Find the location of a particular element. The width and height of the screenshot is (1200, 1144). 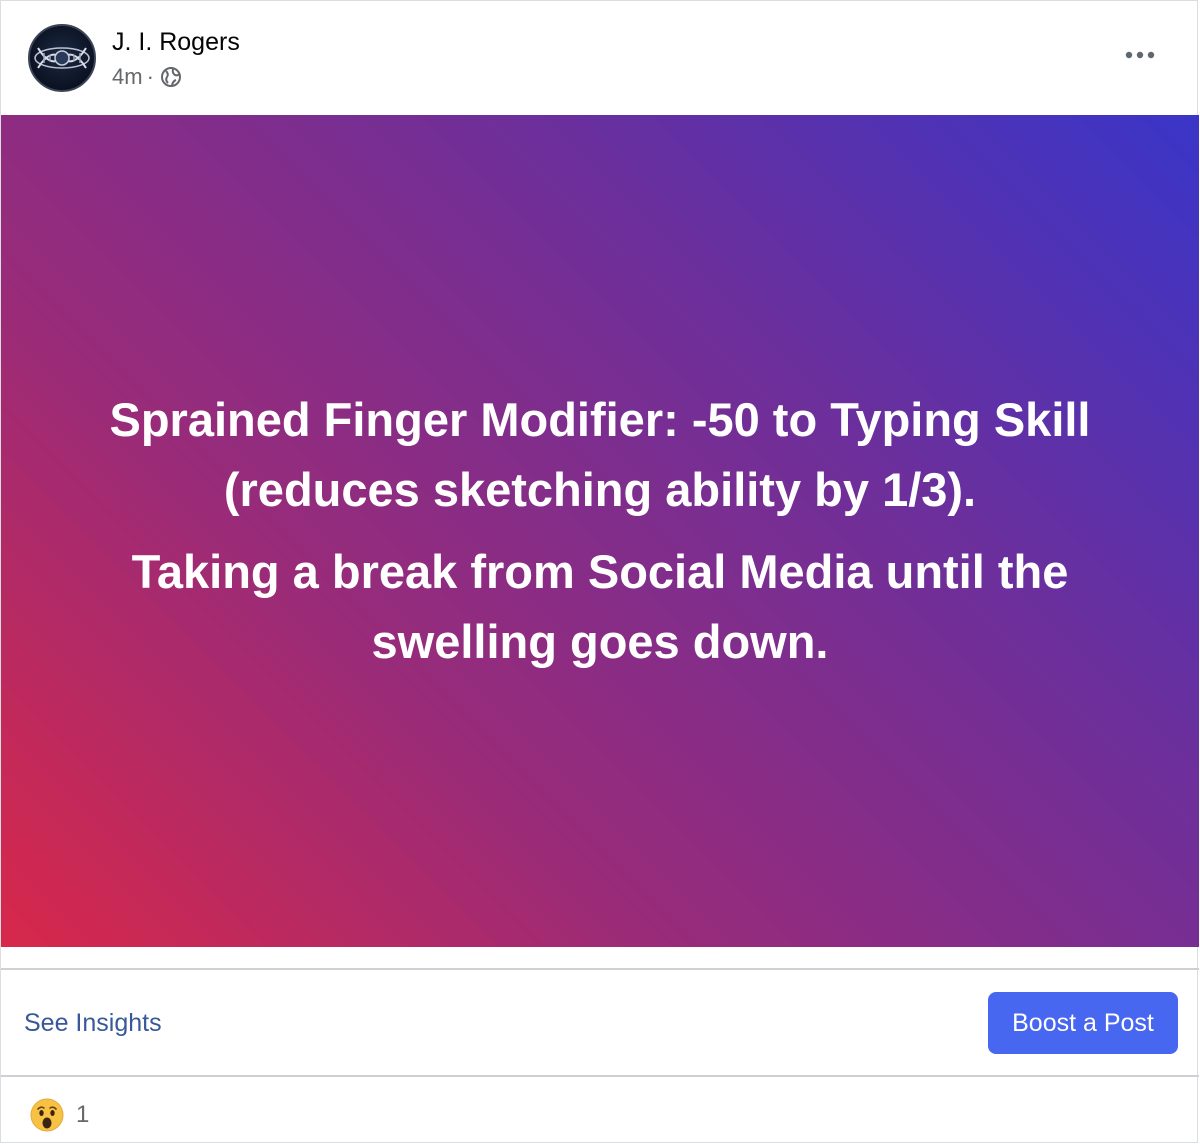

post-meta: 4m · is located at coordinates (147, 77).